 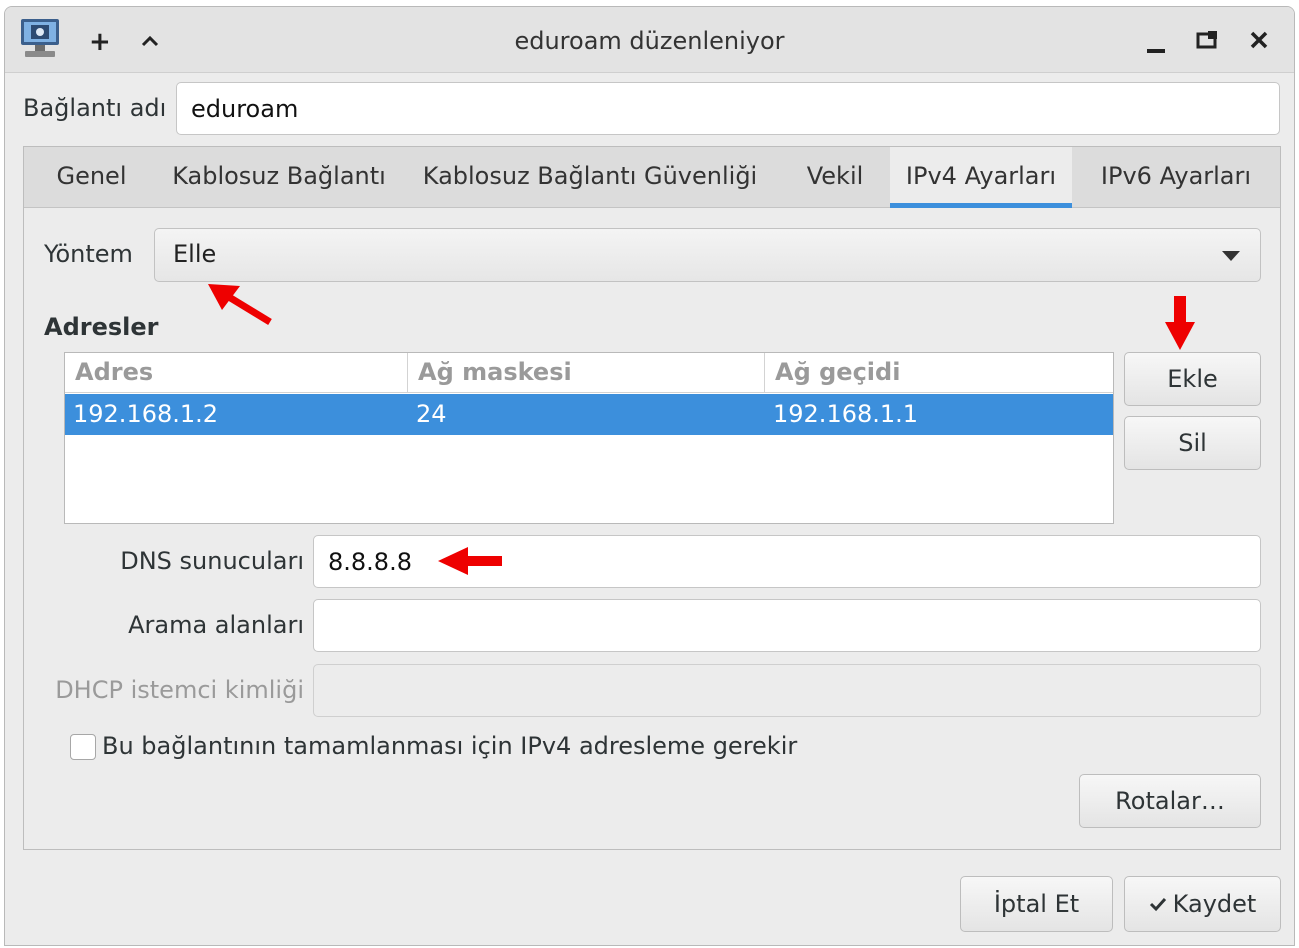 What do you see at coordinates (787, 690) in the screenshot?
I see `dhcp-client-id-input` at bounding box center [787, 690].